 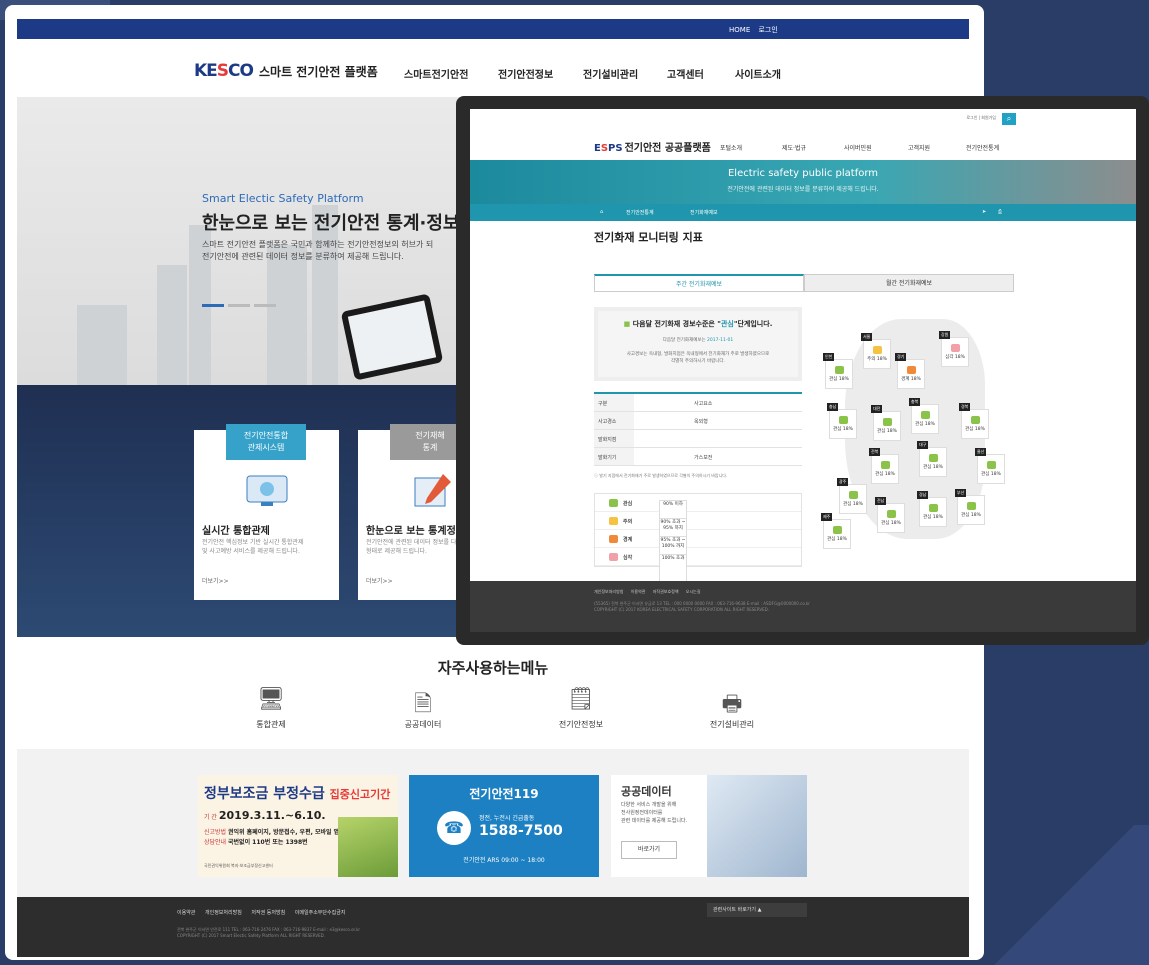 What do you see at coordinates (432, 490) in the screenshot?
I see `statistics-icon` at bounding box center [432, 490].